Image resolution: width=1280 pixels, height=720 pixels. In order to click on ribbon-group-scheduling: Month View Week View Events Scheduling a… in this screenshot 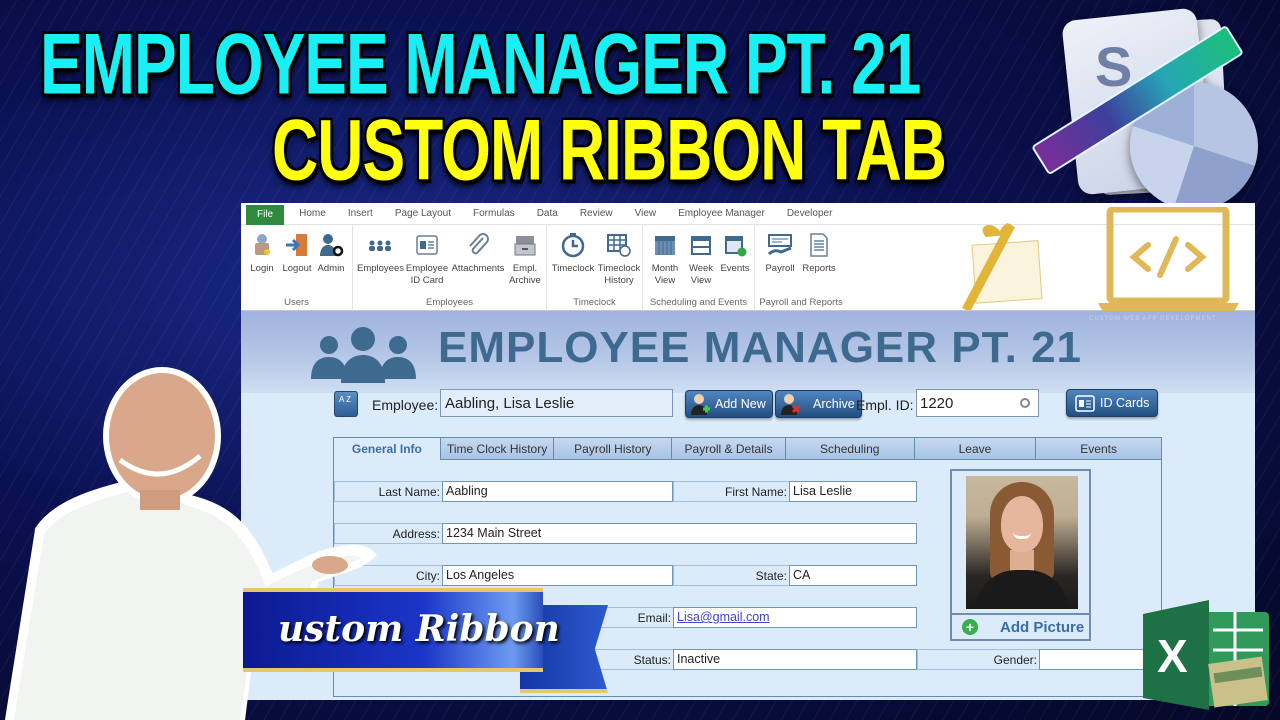, I will do `click(699, 268)`.